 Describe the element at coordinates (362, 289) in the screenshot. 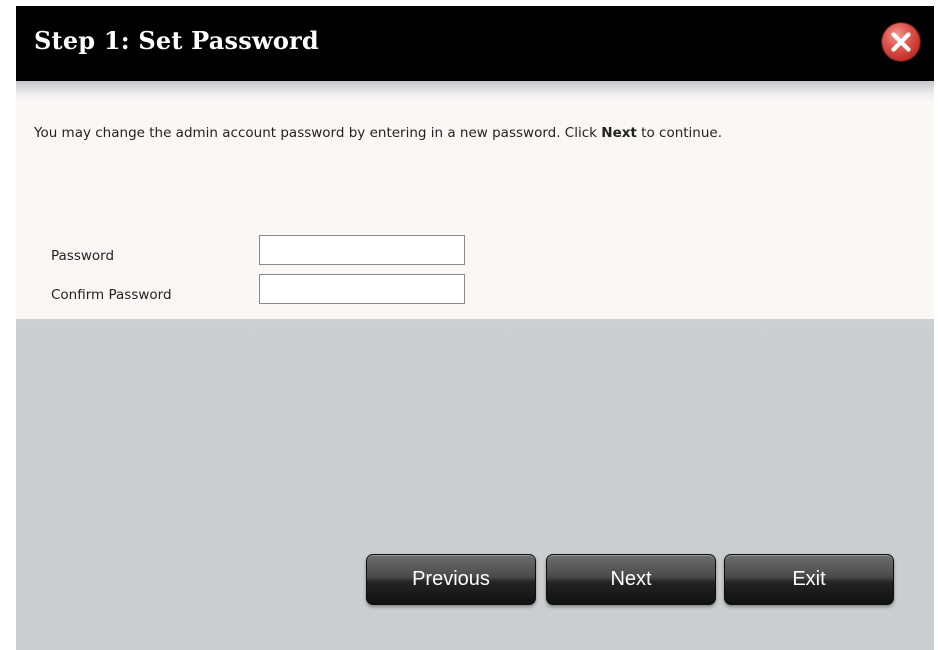

I see `confirm-password-input` at that location.